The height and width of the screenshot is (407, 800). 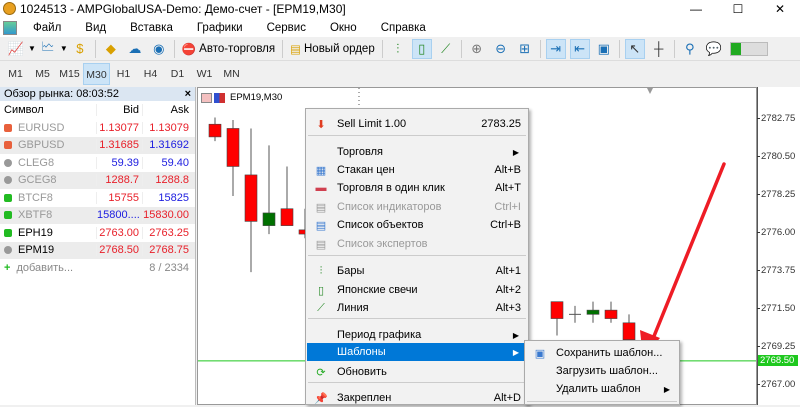 What do you see at coordinates (151, 28) in the screenshot?
I see `menu-insert: Вставка` at bounding box center [151, 28].